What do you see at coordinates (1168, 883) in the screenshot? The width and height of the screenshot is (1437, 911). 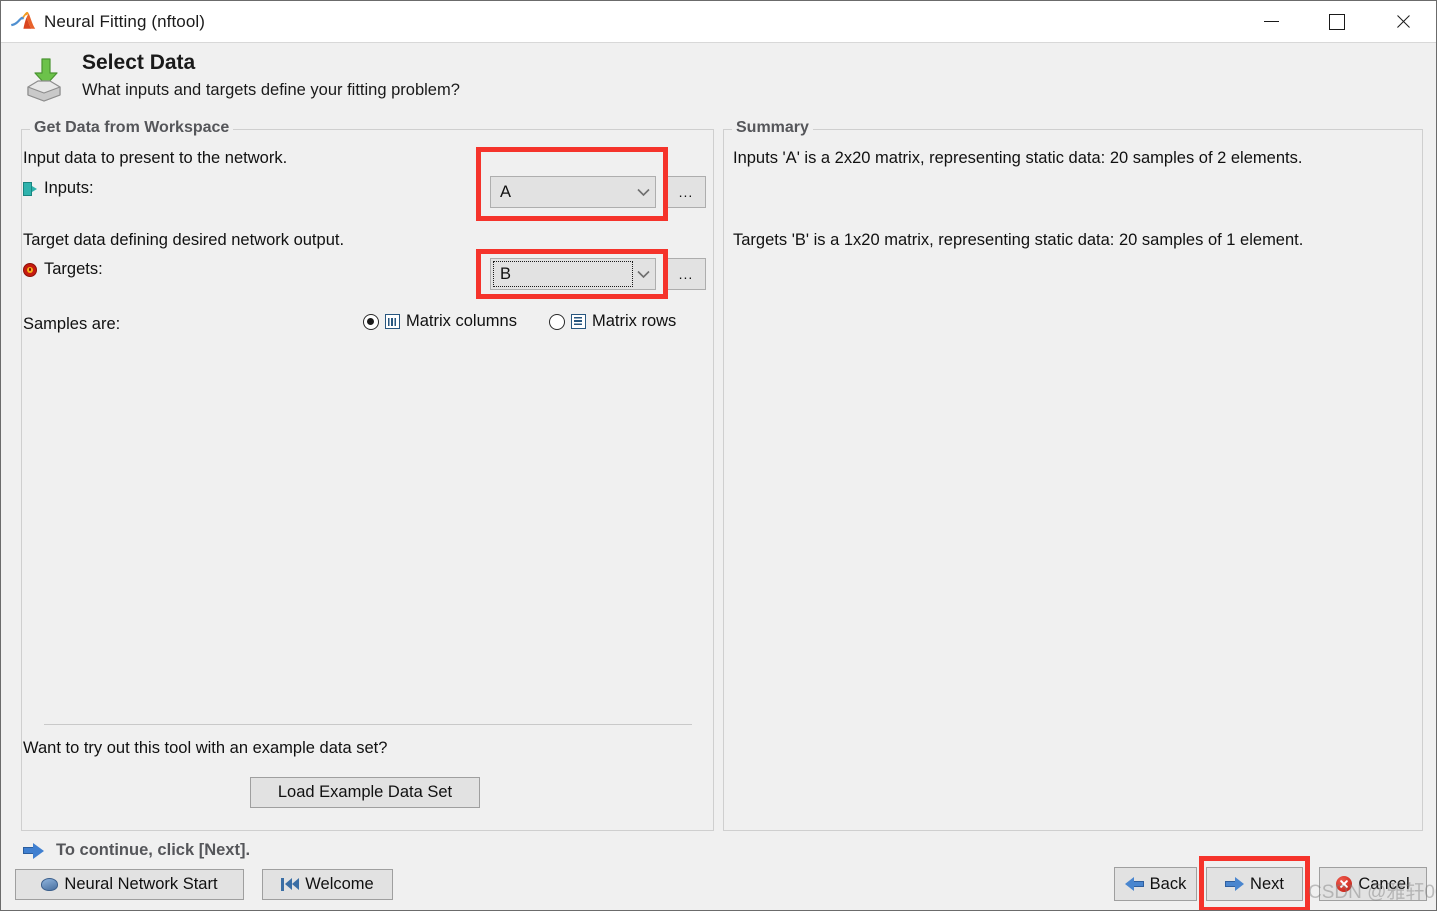 I see `back-label: Back` at bounding box center [1168, 883].